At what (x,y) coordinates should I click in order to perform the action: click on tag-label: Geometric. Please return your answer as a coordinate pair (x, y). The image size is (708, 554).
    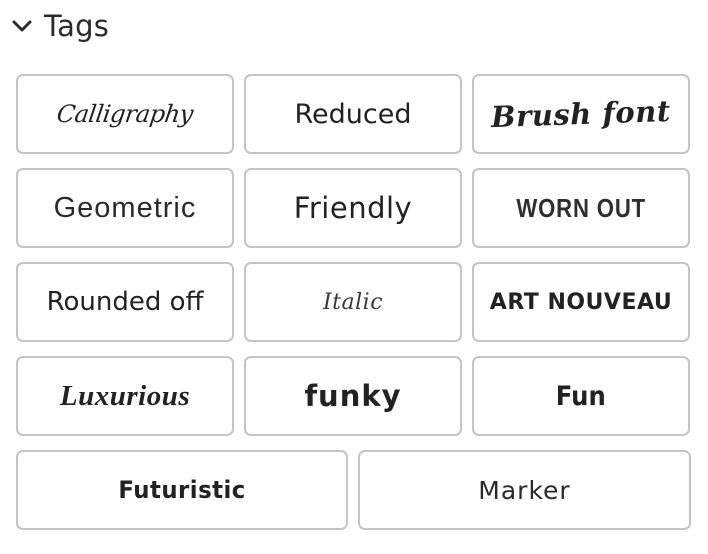
    Looking at the image, I should click on (125, 207).